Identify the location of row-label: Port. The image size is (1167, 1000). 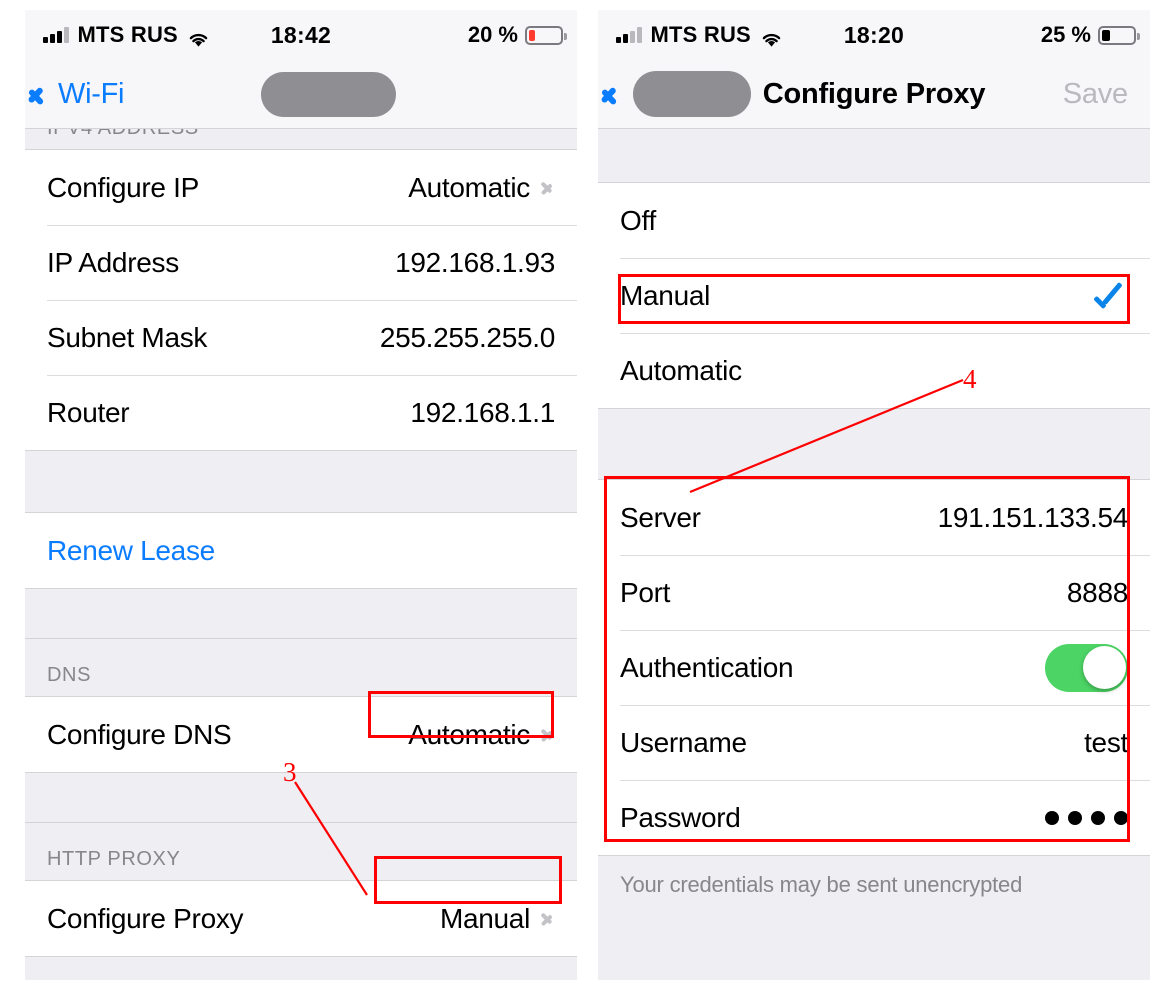
(645, 592).